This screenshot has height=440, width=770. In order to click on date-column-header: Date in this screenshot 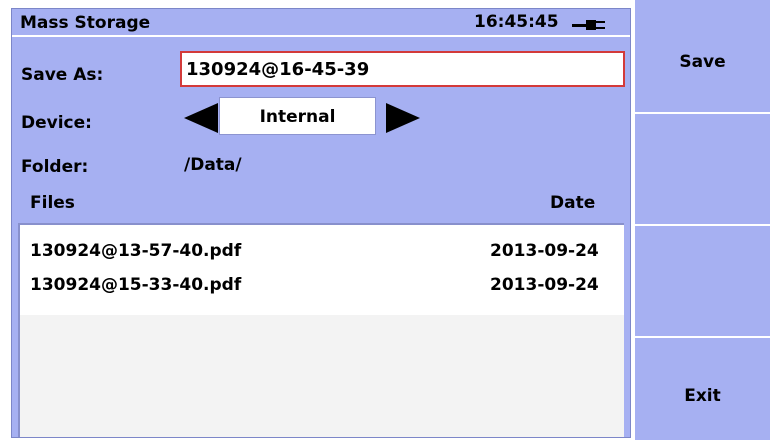, I will do `click(573, 203)`.